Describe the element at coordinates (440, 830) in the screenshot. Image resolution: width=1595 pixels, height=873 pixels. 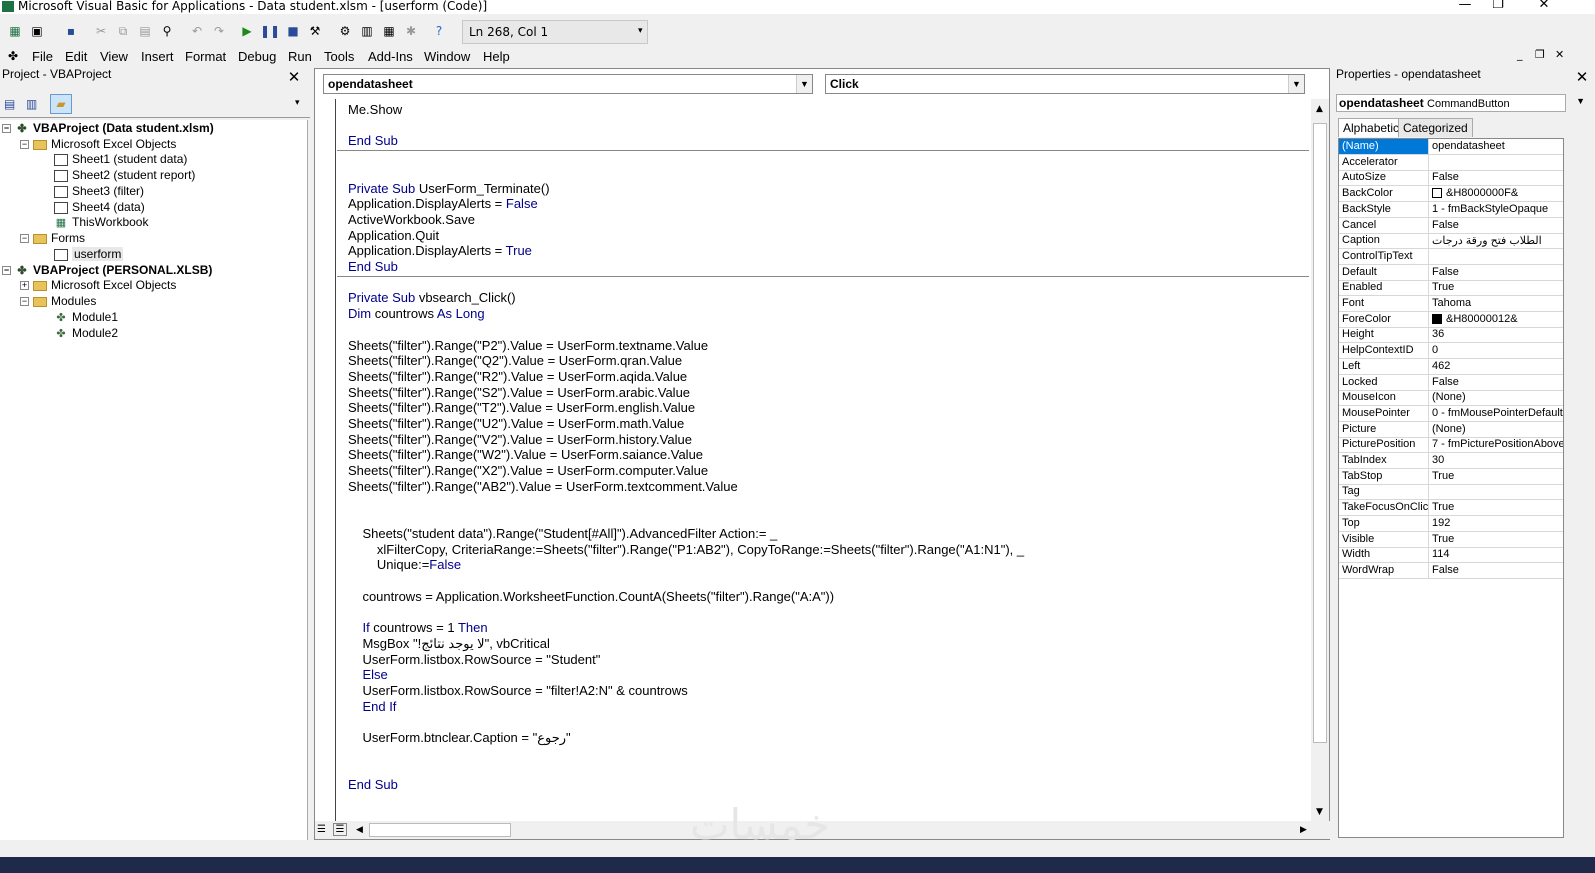
I see `hscroll-thumb` at that location.